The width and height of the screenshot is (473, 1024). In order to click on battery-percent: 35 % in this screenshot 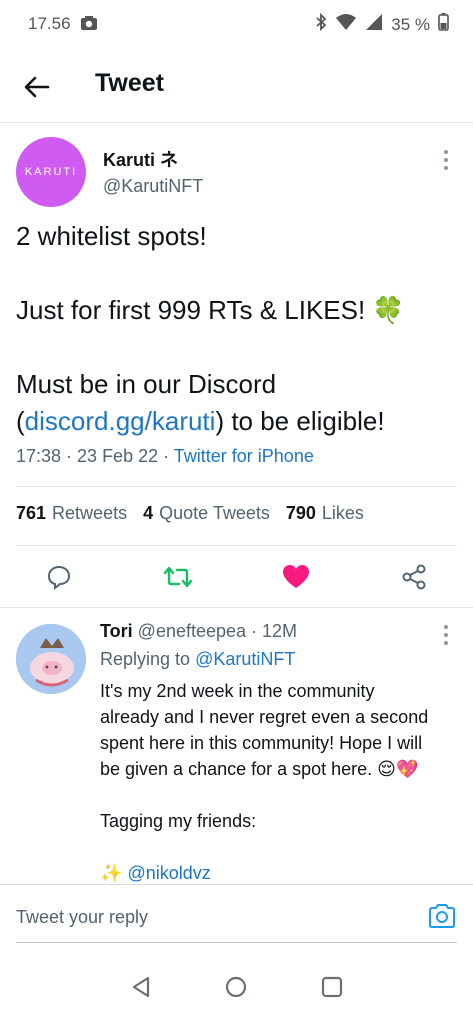, I will do `click(410, 24)`.